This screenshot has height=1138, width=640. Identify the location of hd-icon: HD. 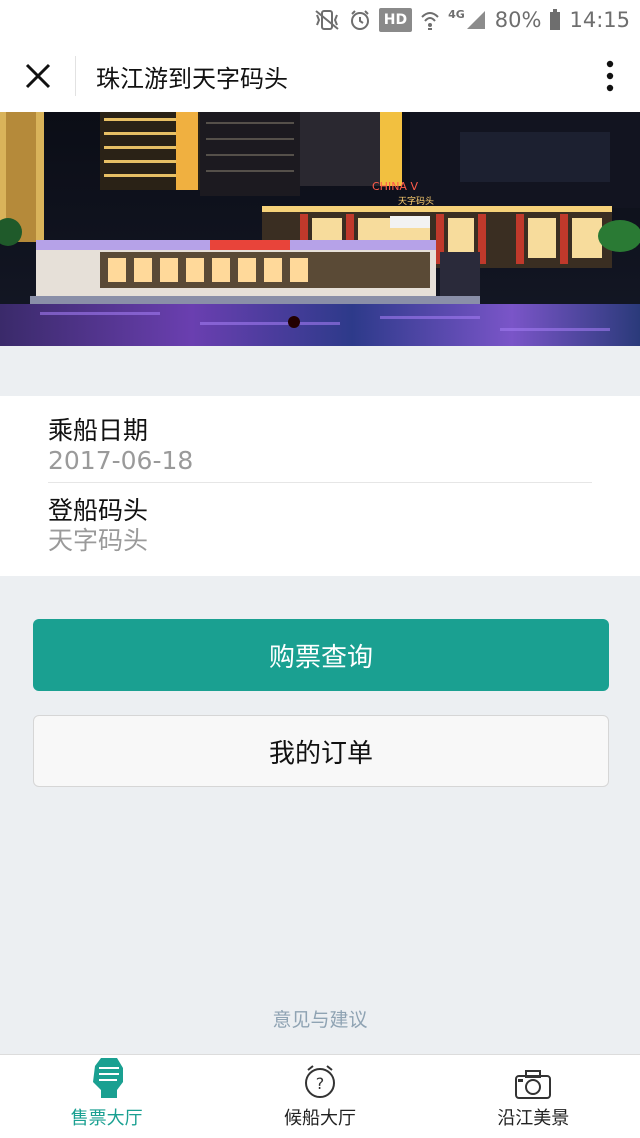
(395, 20).